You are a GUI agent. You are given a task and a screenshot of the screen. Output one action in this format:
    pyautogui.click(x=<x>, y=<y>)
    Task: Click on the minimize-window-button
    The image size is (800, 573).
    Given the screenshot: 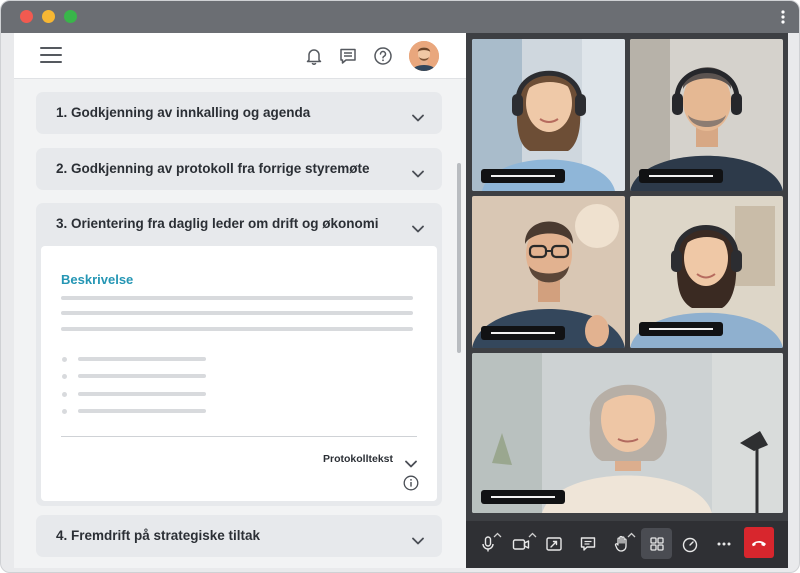 What is the action you would take?
    pyautogui.click(x=48, y=16)
    